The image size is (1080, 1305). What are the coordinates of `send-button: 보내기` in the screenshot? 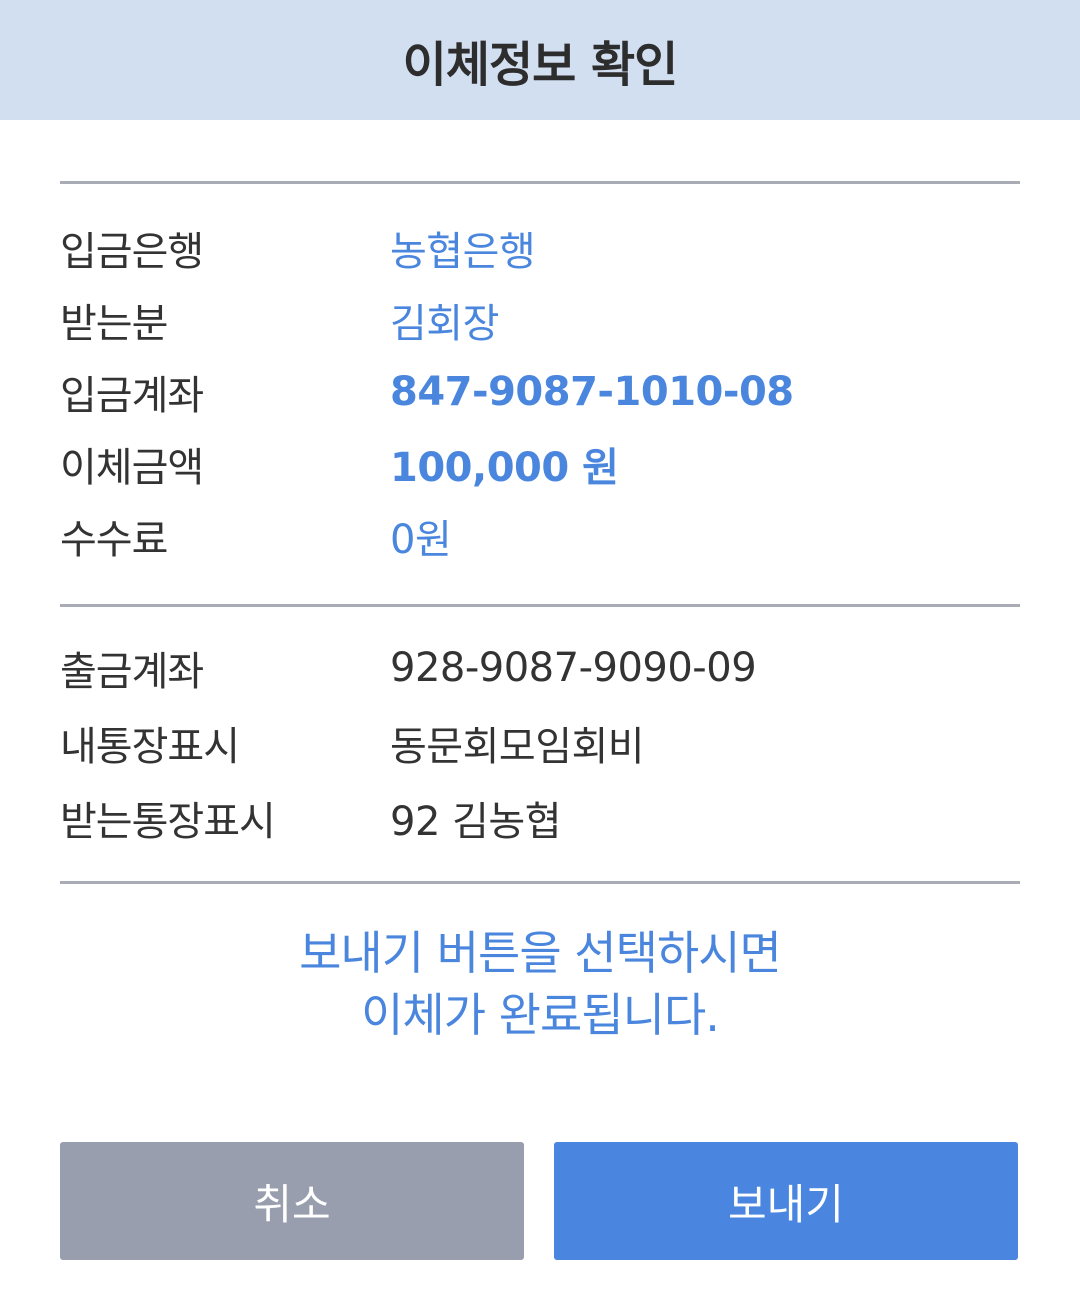 It's located at (786, 1201).